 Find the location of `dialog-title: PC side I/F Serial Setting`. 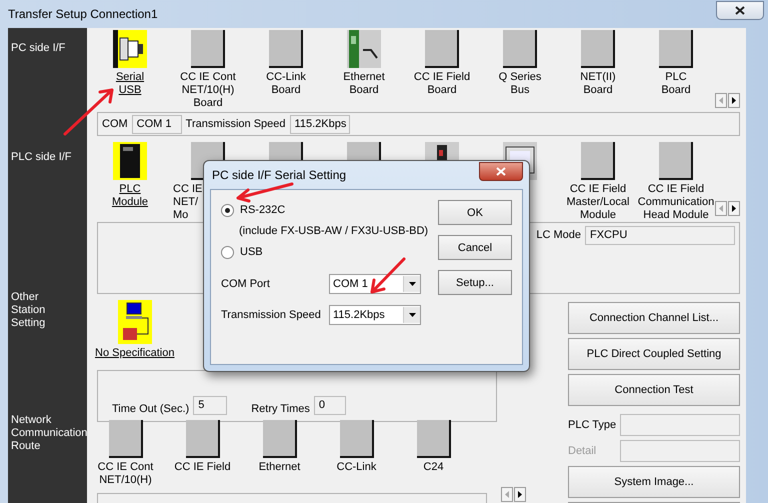

dialog-title: PC side I/F Serial Setting is located at coordinates (278, 175).